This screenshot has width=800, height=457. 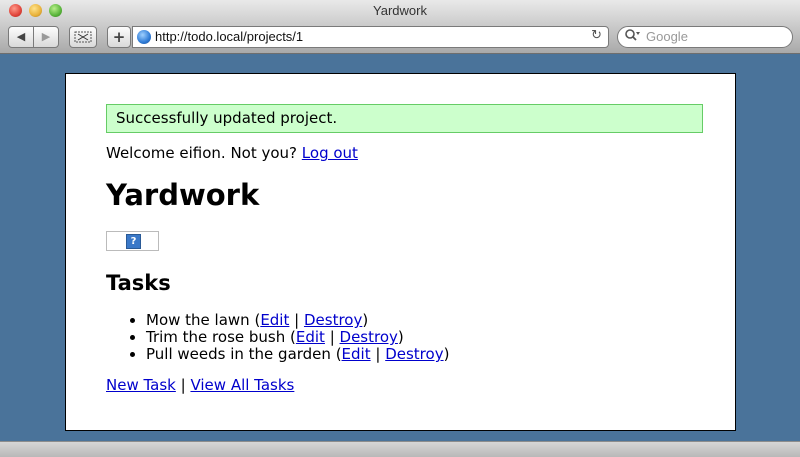 I want to click on address-bar: http://todo.local/projects/1 ↻, so click(x=370, y=37).